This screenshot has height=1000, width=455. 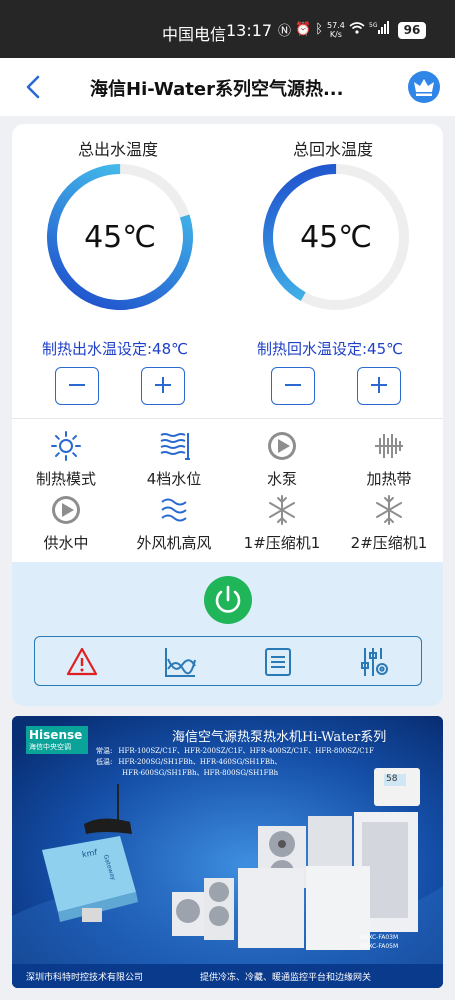 What do you see at coordinates (330, 349) in the screenshot?
I see `return-setpoint: 制热回水温设定:45℃` at bounding box center [330, 349].